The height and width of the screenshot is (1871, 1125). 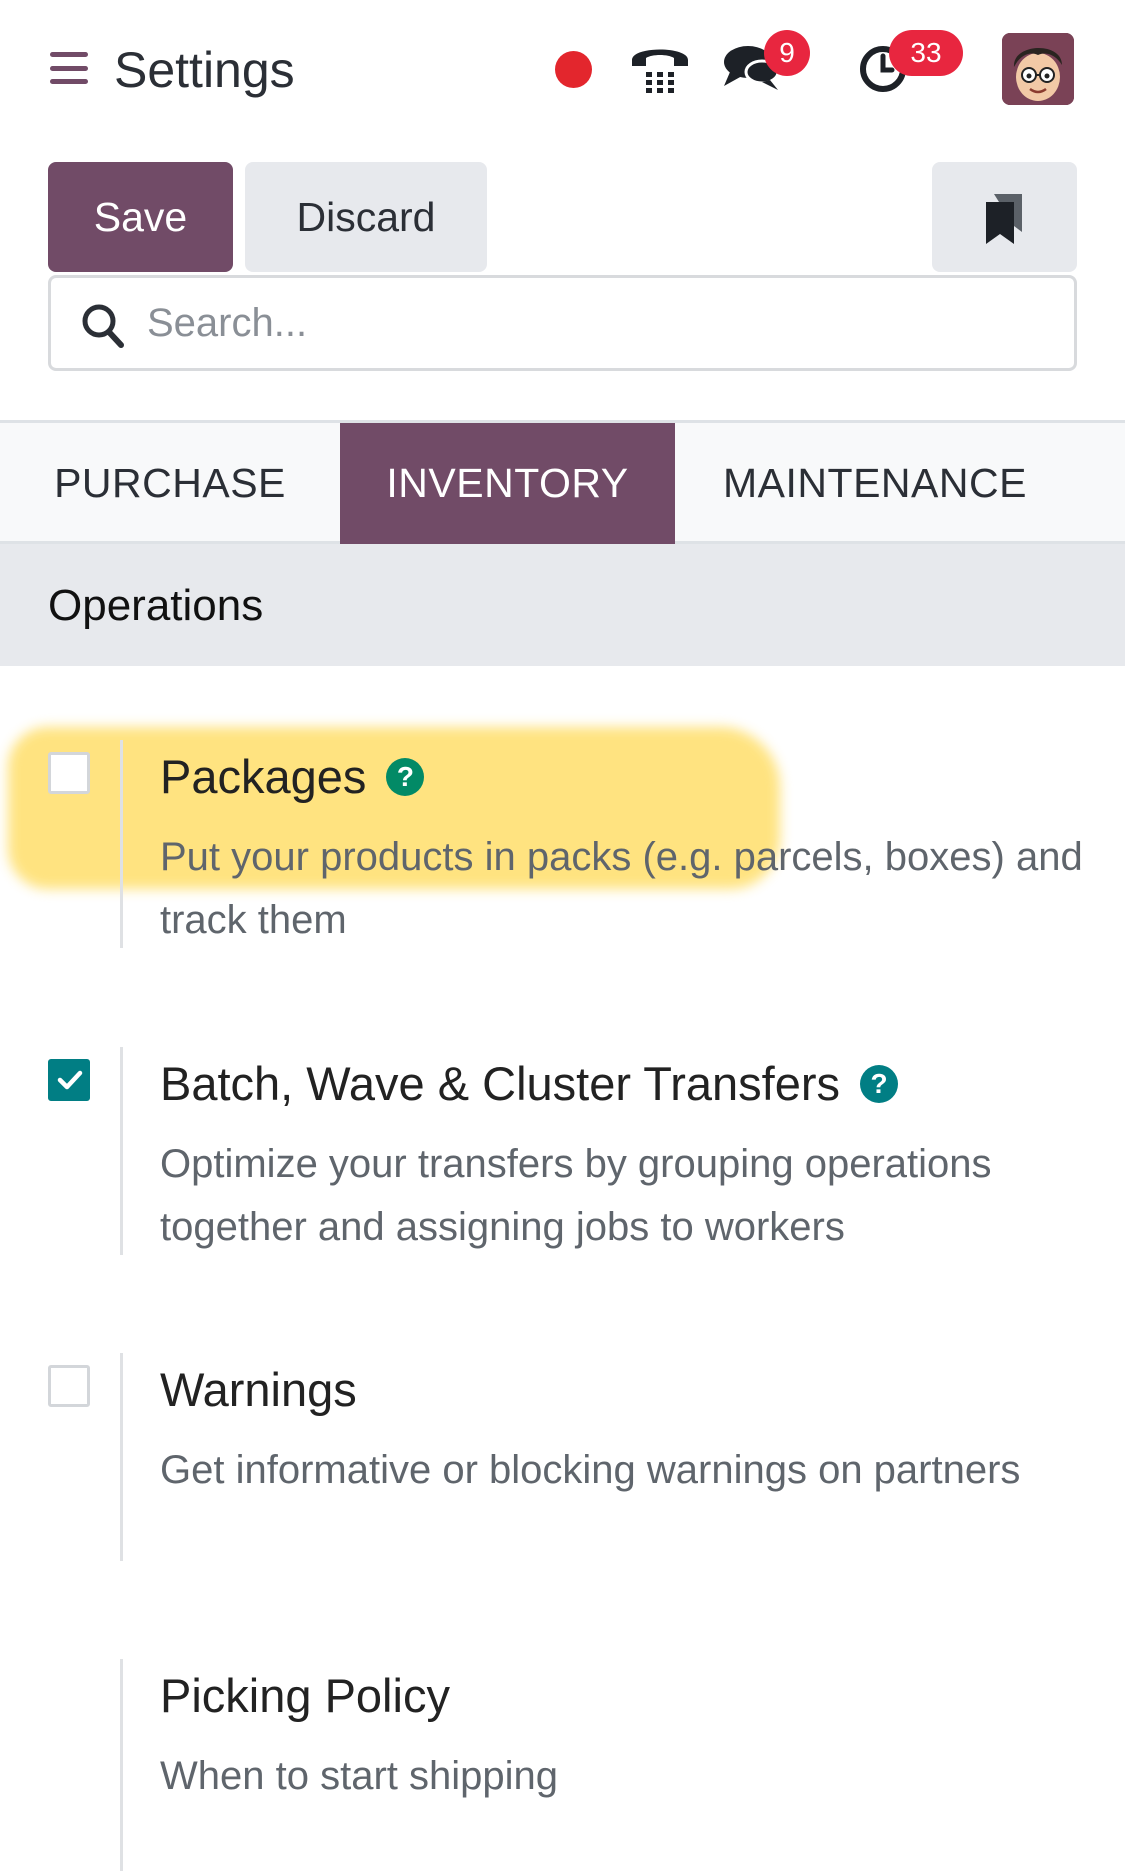 I want to click on setting-title-text: Picking Policy, so click(x=305, y=1695).